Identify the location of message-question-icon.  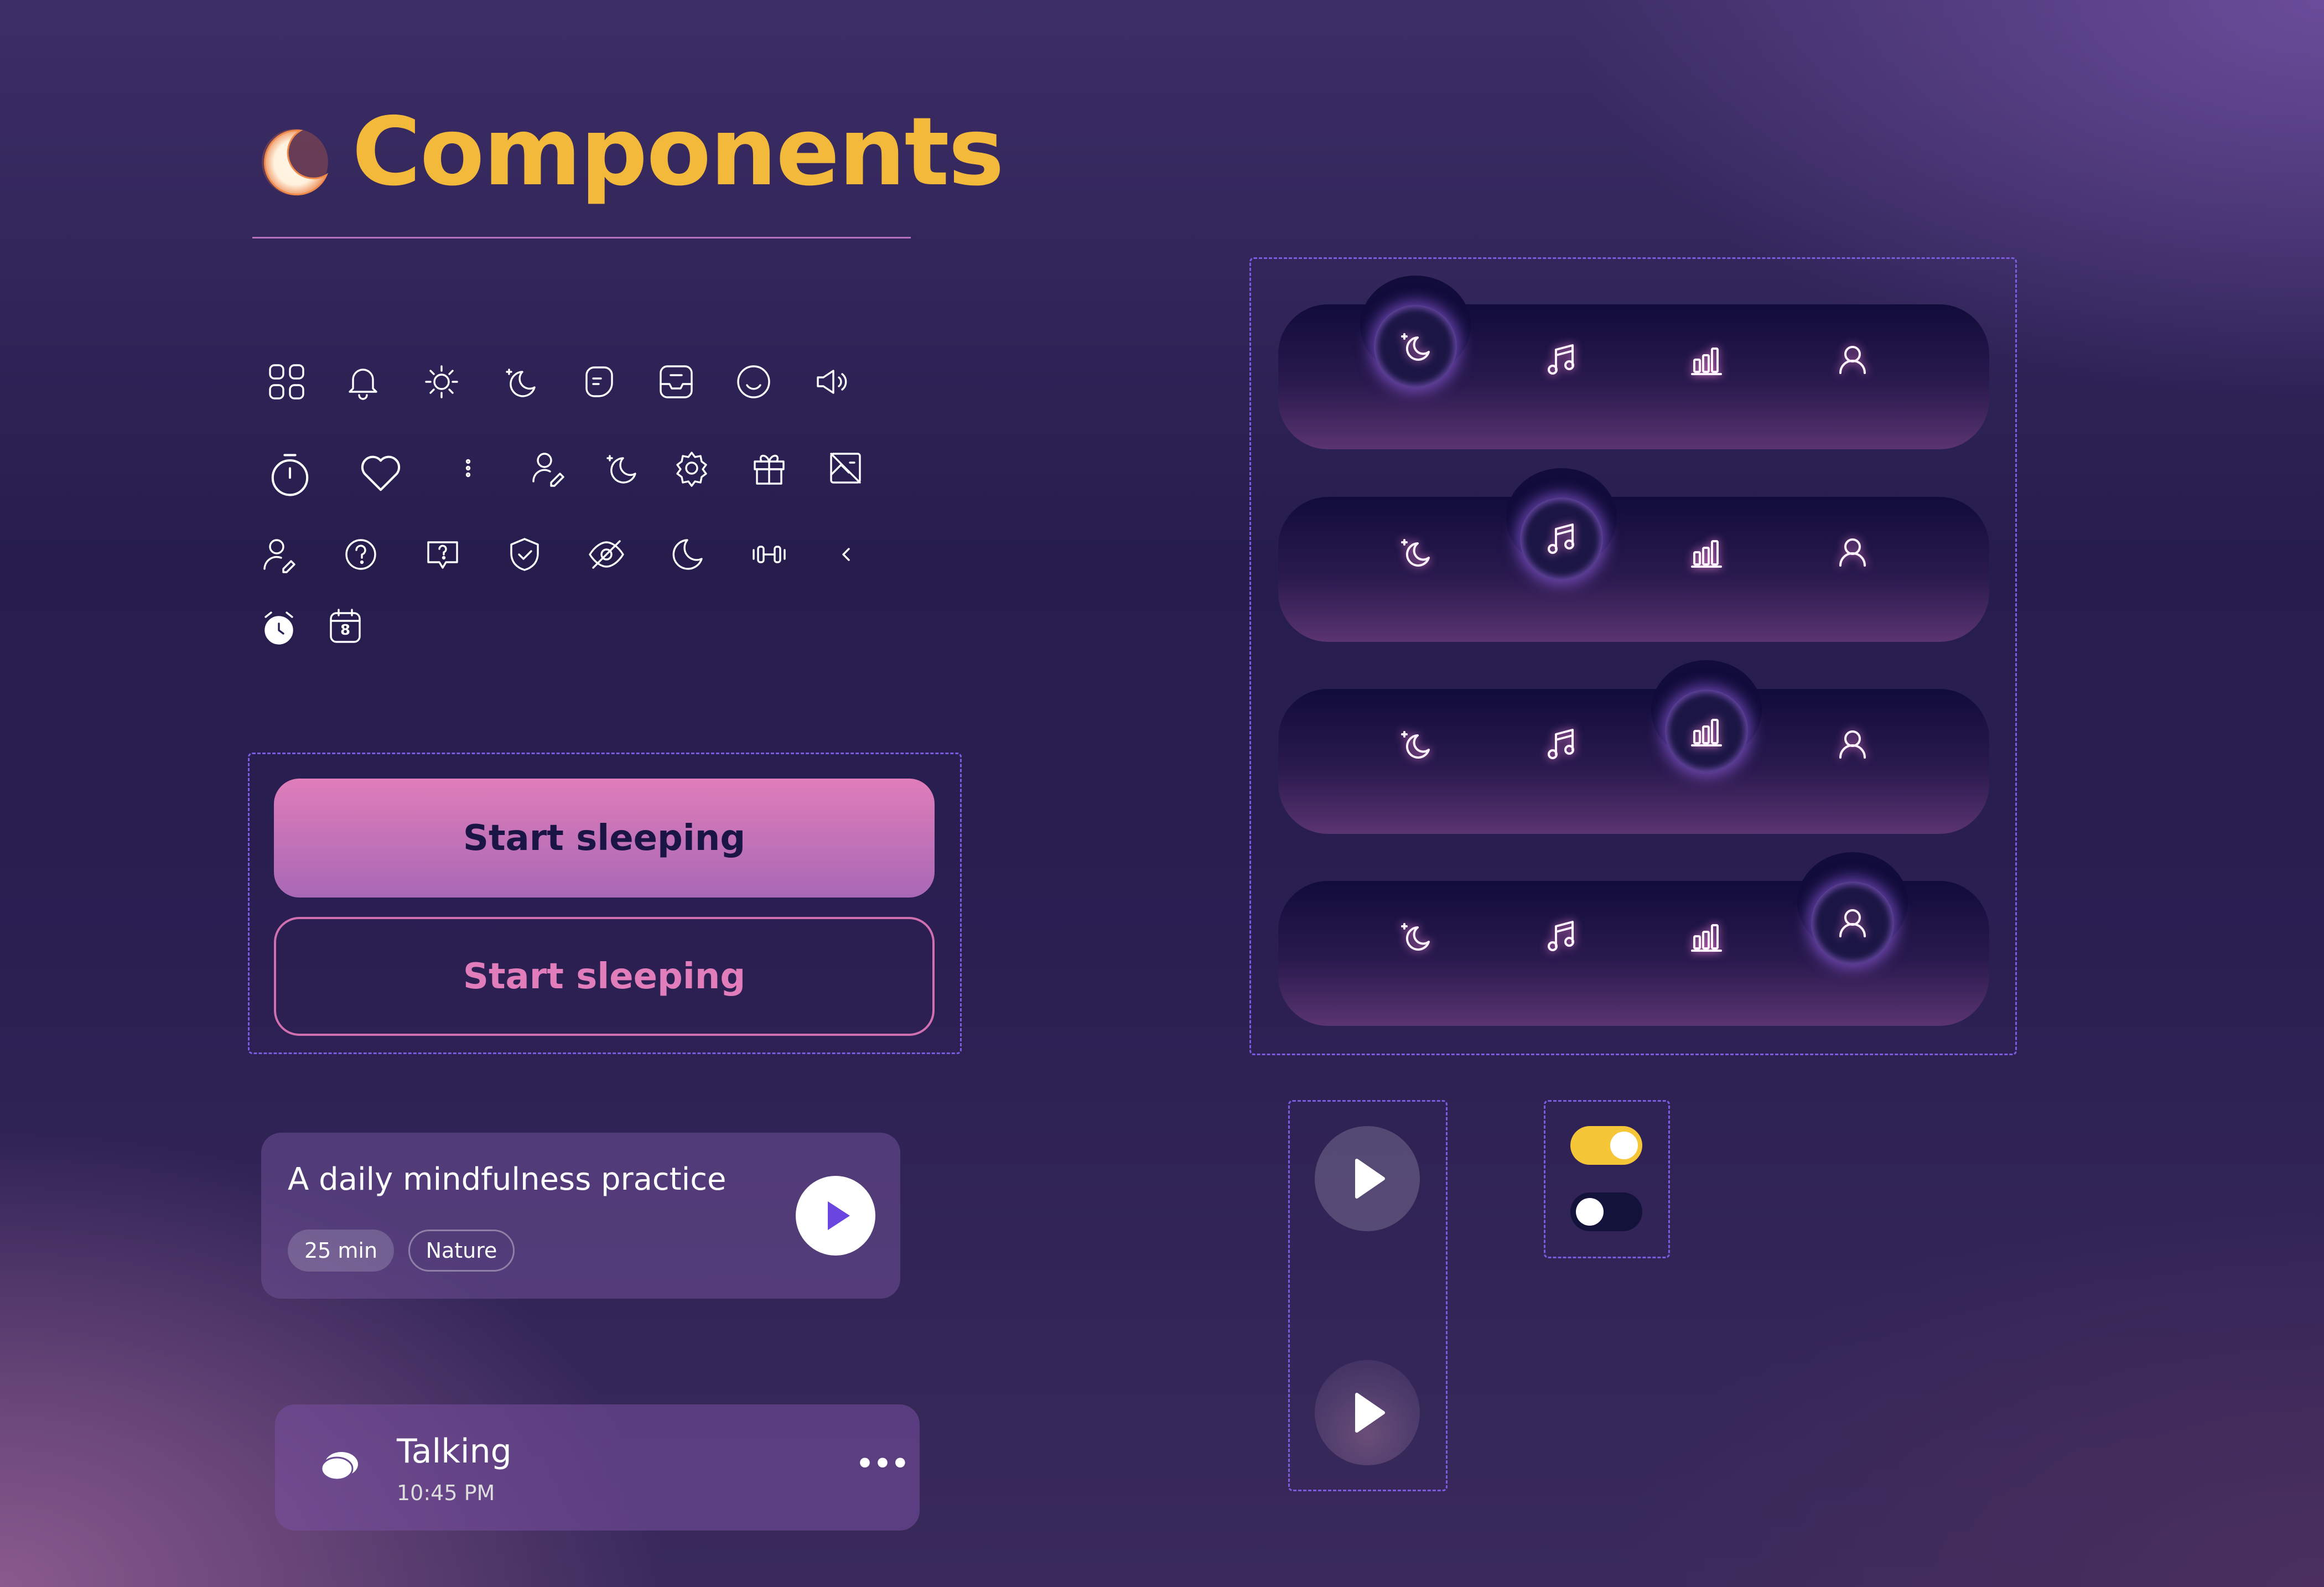
(443, 554).